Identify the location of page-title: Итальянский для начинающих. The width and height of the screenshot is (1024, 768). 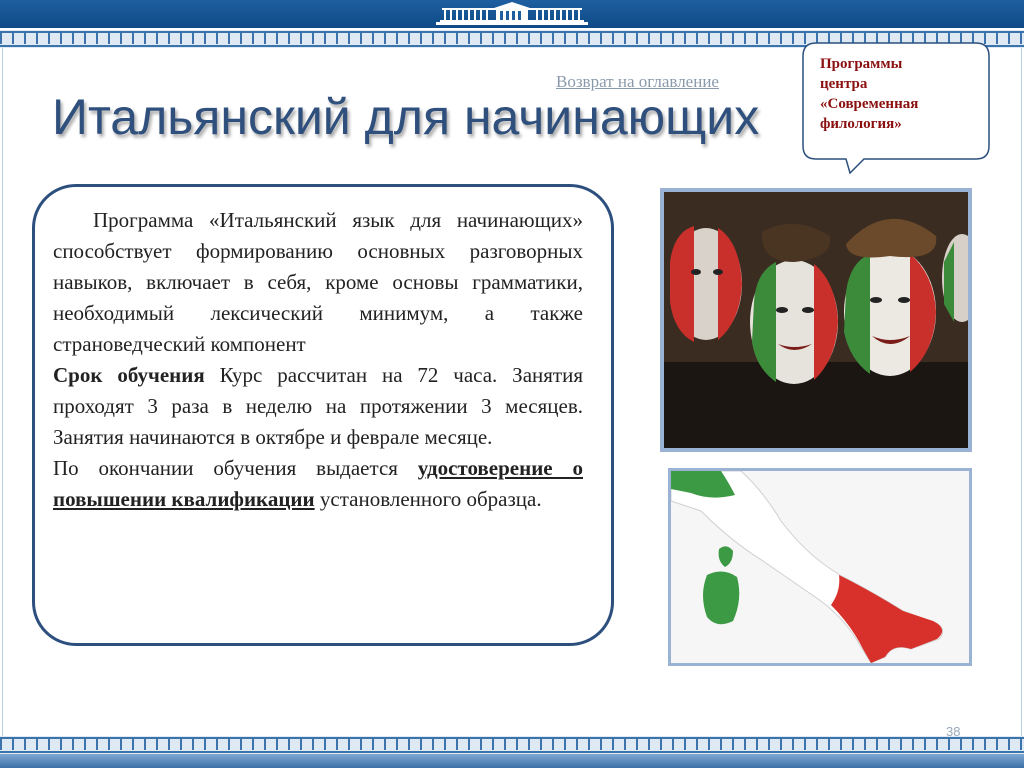
(406, 117).